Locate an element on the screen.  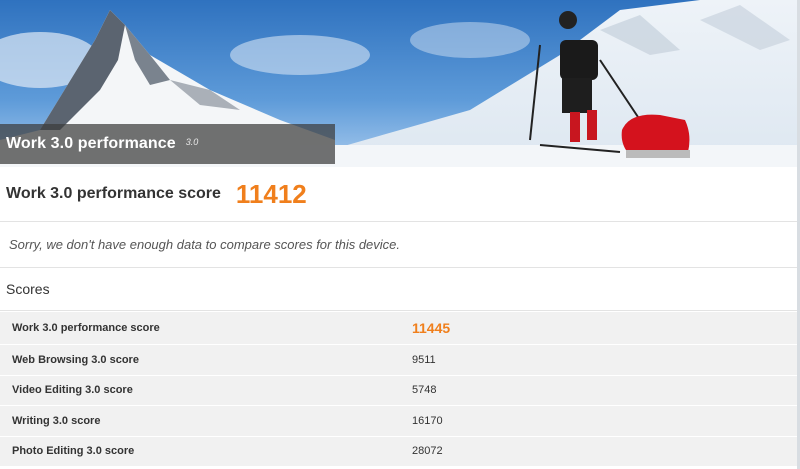
table-row: Photo Editing 3.0 score 28072 is located at coordinates (398, 451).